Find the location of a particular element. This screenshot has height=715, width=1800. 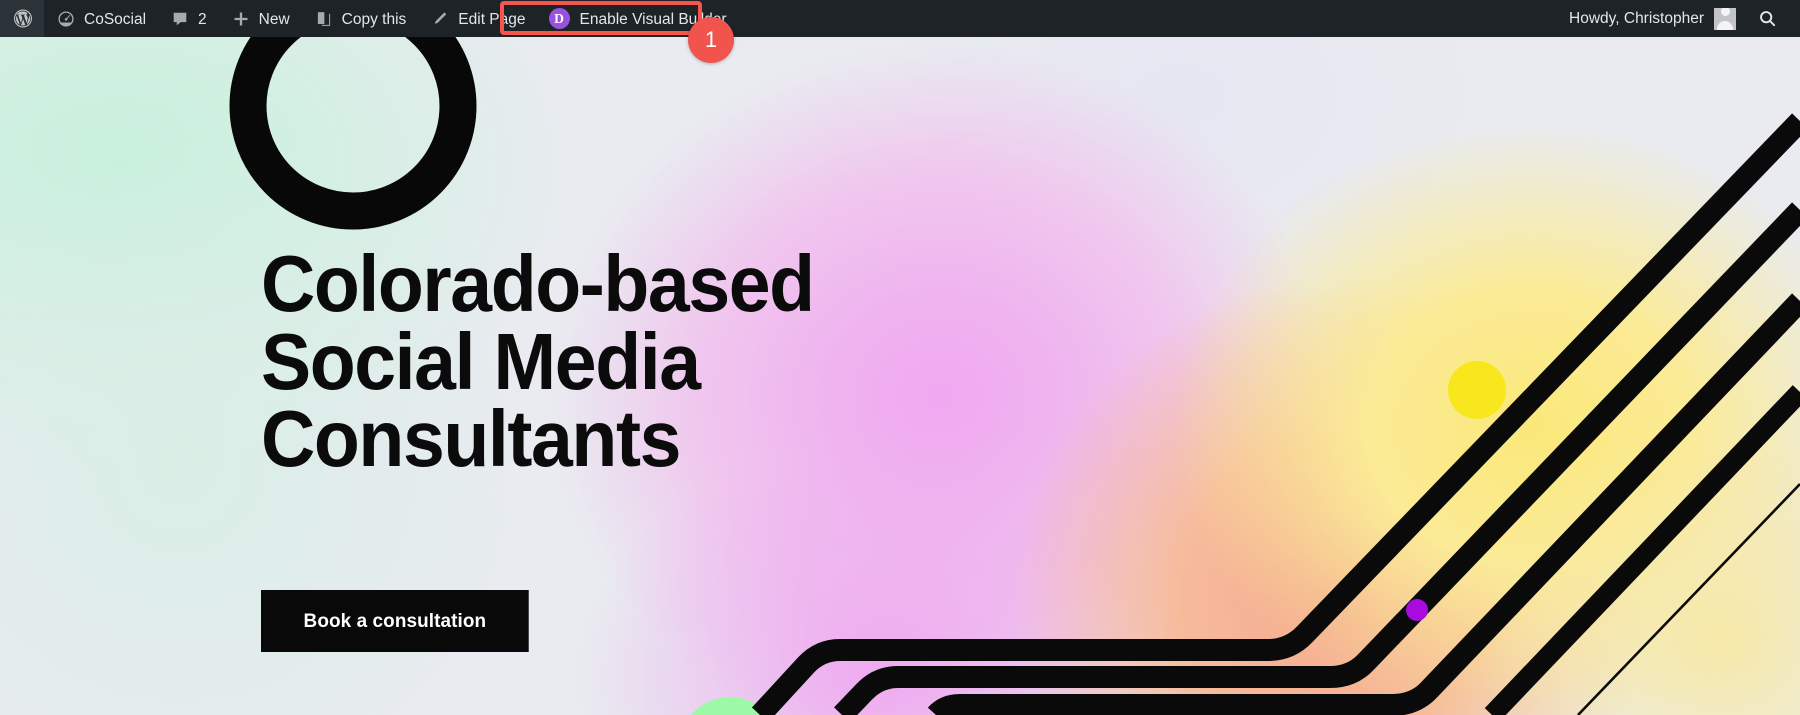

plus-icon is located at coordinates (241, 19).